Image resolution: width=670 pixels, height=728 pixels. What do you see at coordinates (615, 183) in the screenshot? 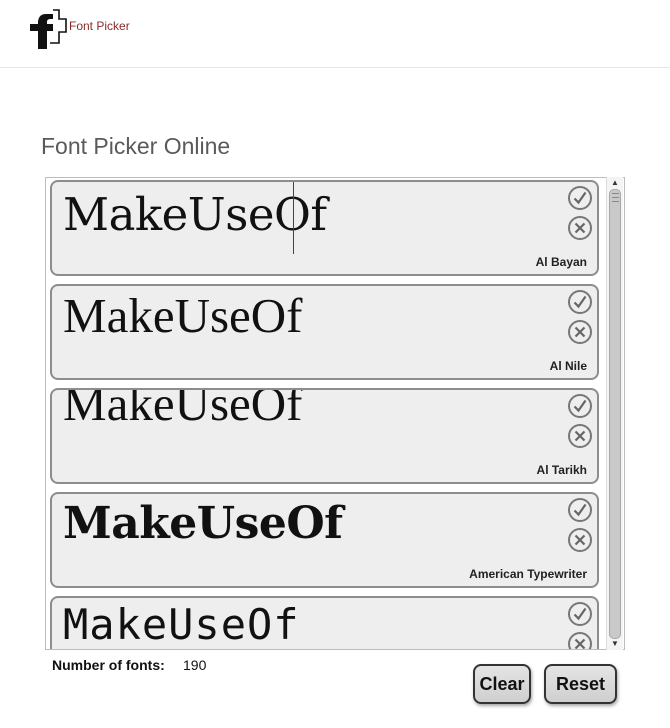
I see `scroll-up-arrow-icon: ▲` at bounding box center [615, 183].